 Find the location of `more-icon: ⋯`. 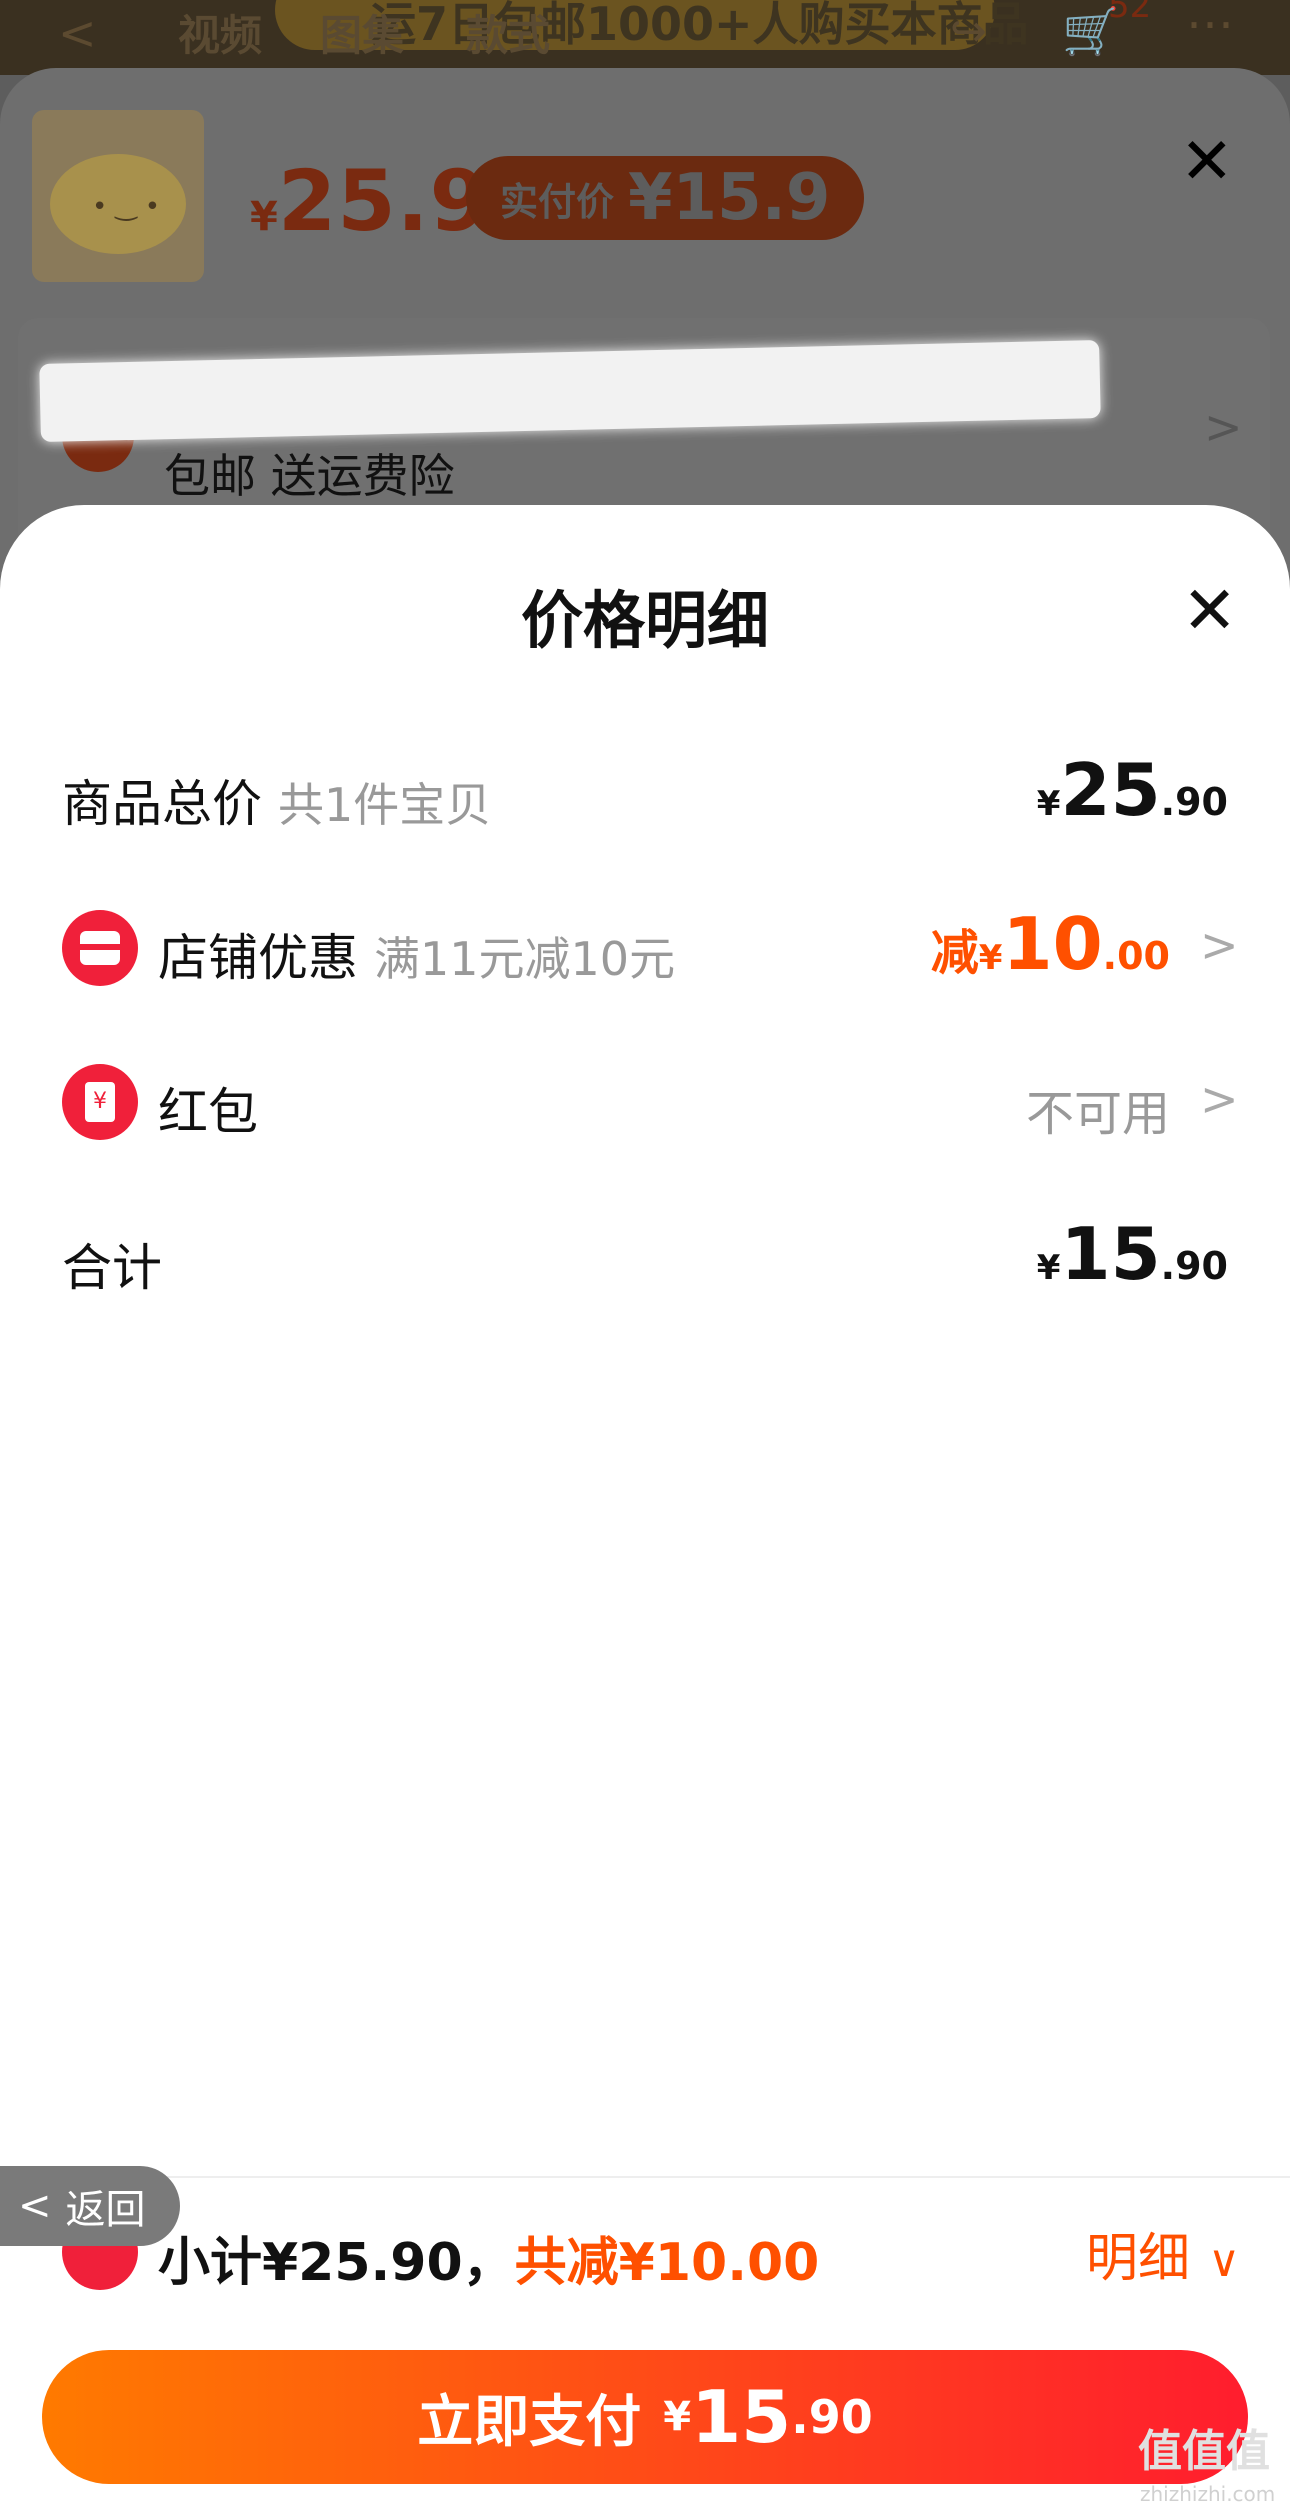

more-icon: ⋯ is located at coordinates (1210, 26).